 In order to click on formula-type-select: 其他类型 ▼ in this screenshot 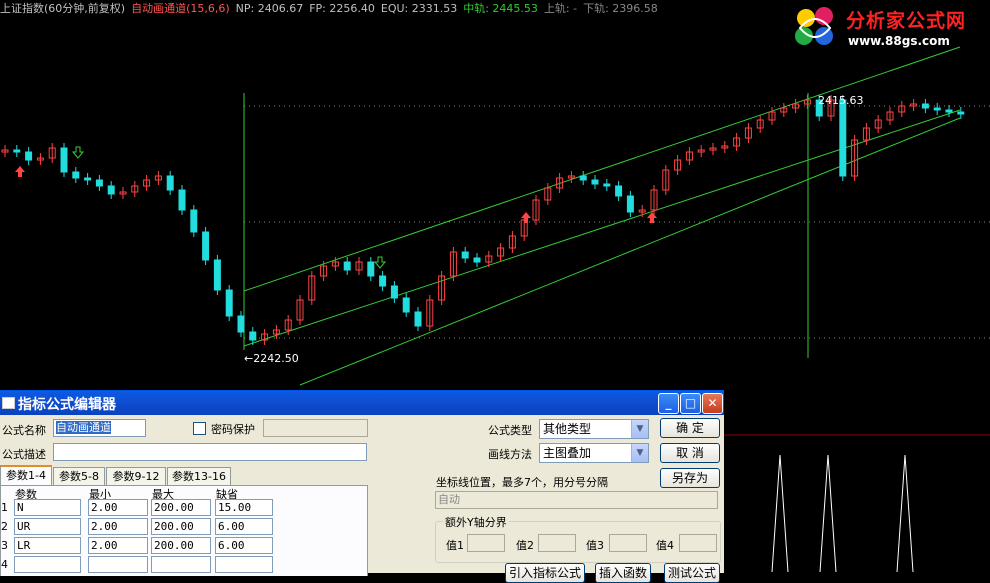, I will do `click(594, 429)`.